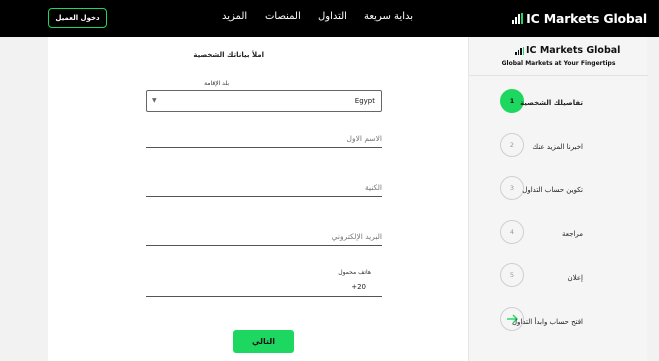 Image resolution: width=659 pixels, height=361 pixels. I want to click on country-label: بلد الإقامة, so click(216, 83).